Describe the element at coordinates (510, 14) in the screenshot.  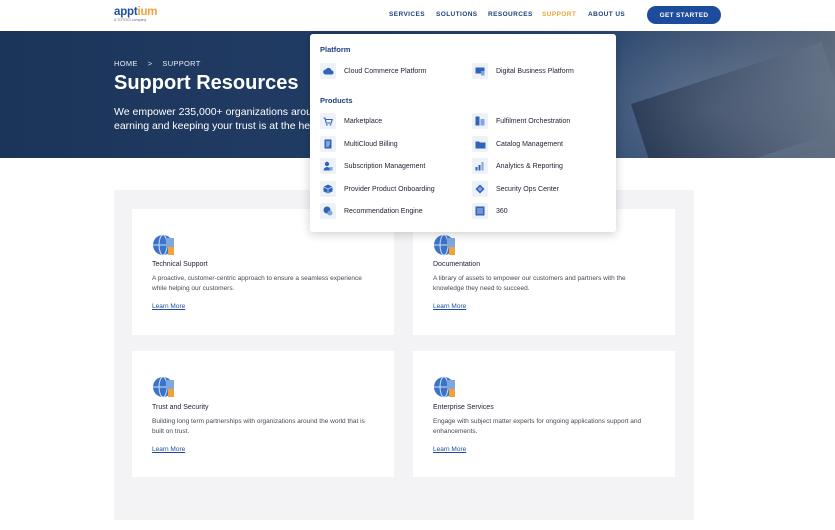
I see `nav-resources: RESOURCES` at that location.